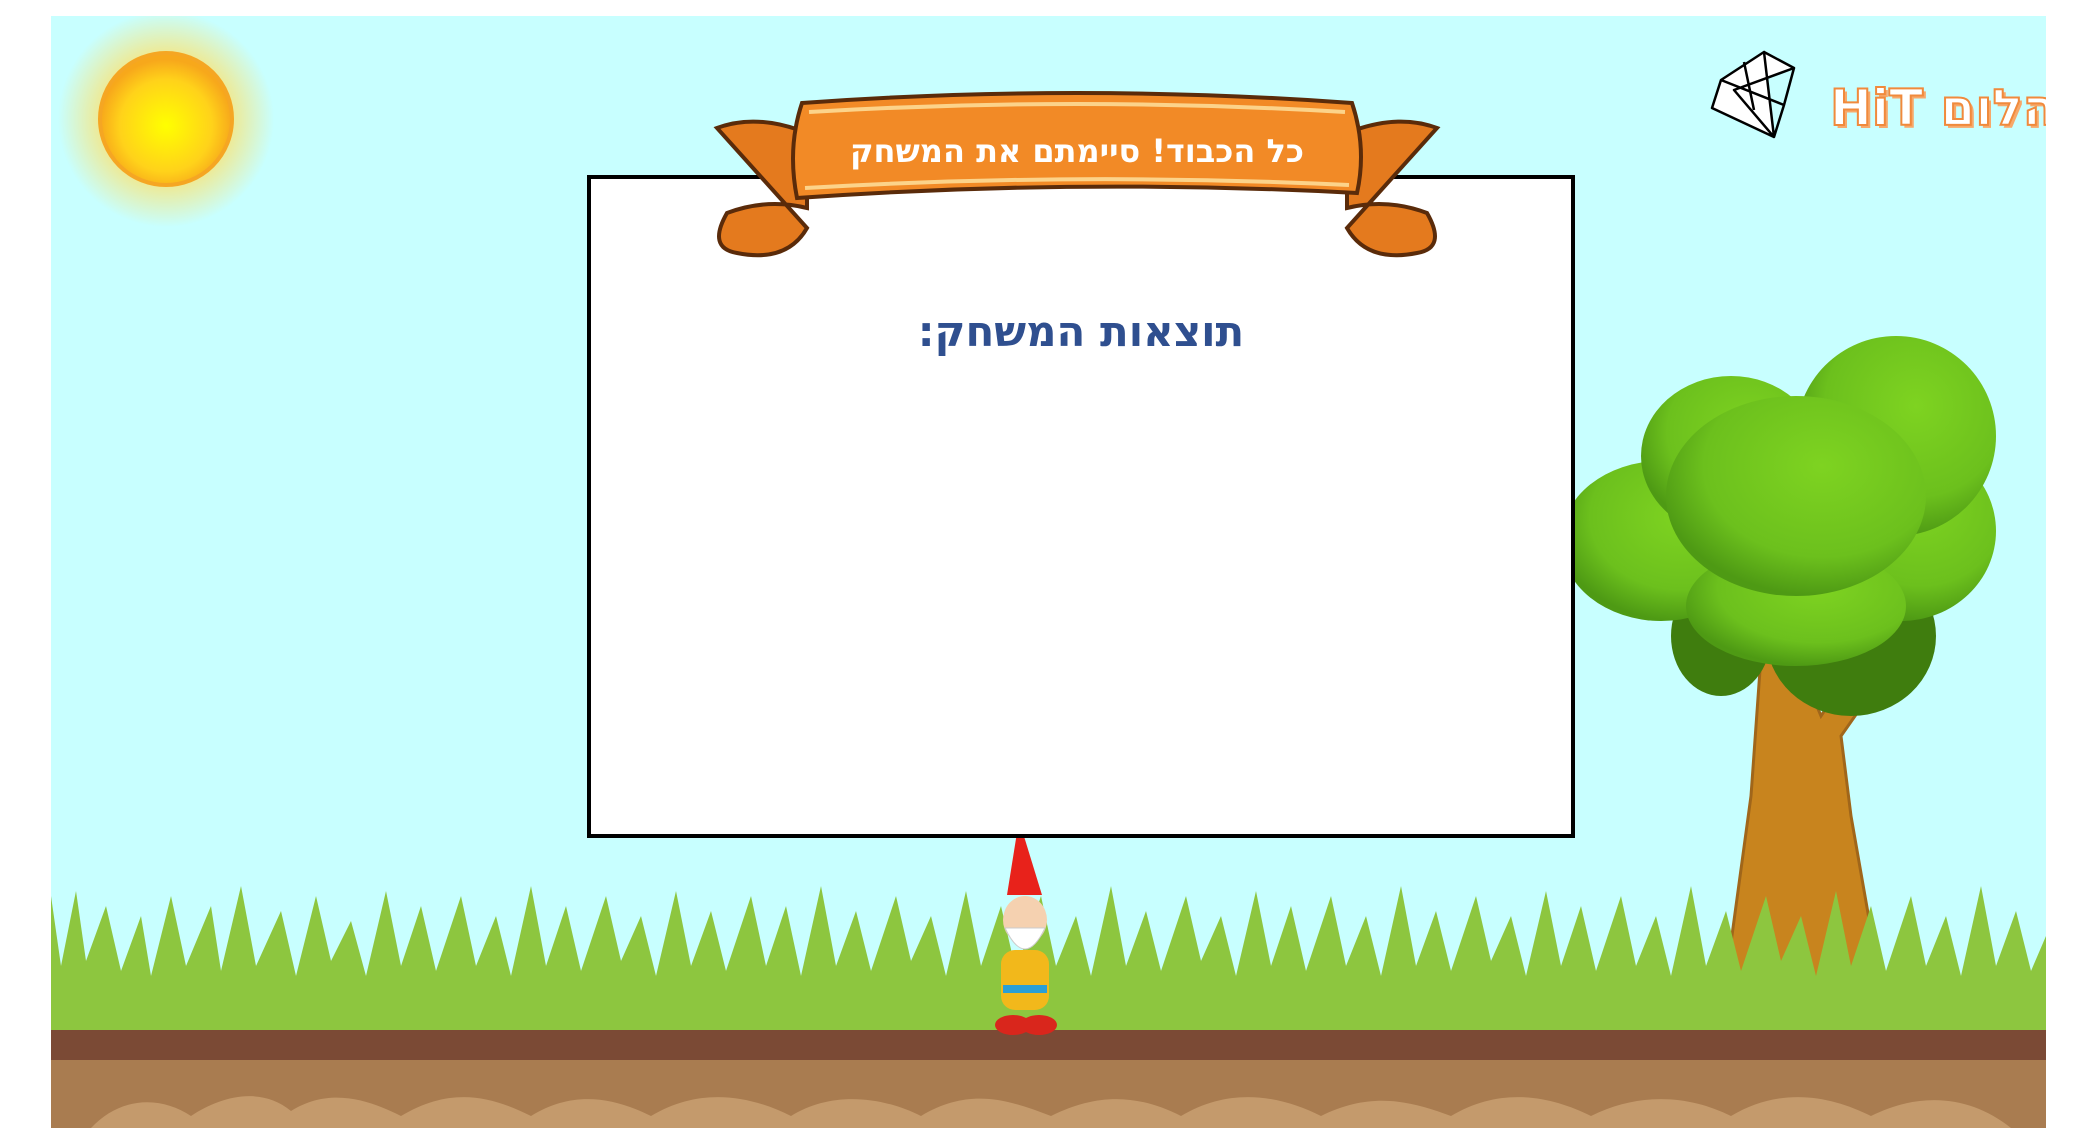 The height and width of the screenshot is (1128, 2097). What do you see at coordinates (1077, 175) in the screenshot?
I see `congratulations-banner: כל הכבוד! סיימתם את המשחק` at bounding box center [1077, 175].